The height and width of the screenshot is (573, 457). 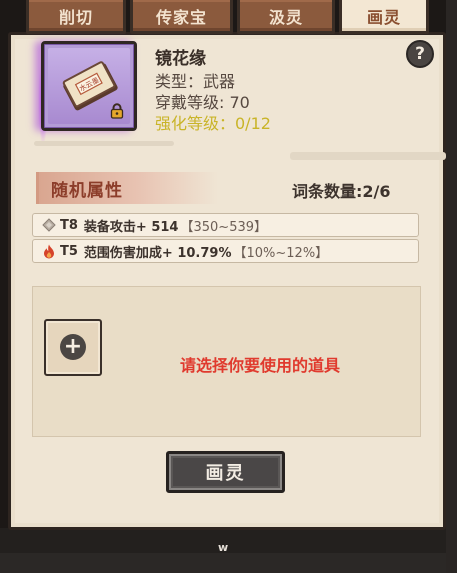 I want to click on tab-absorb: 汲灵, so click(x=286, y=17).